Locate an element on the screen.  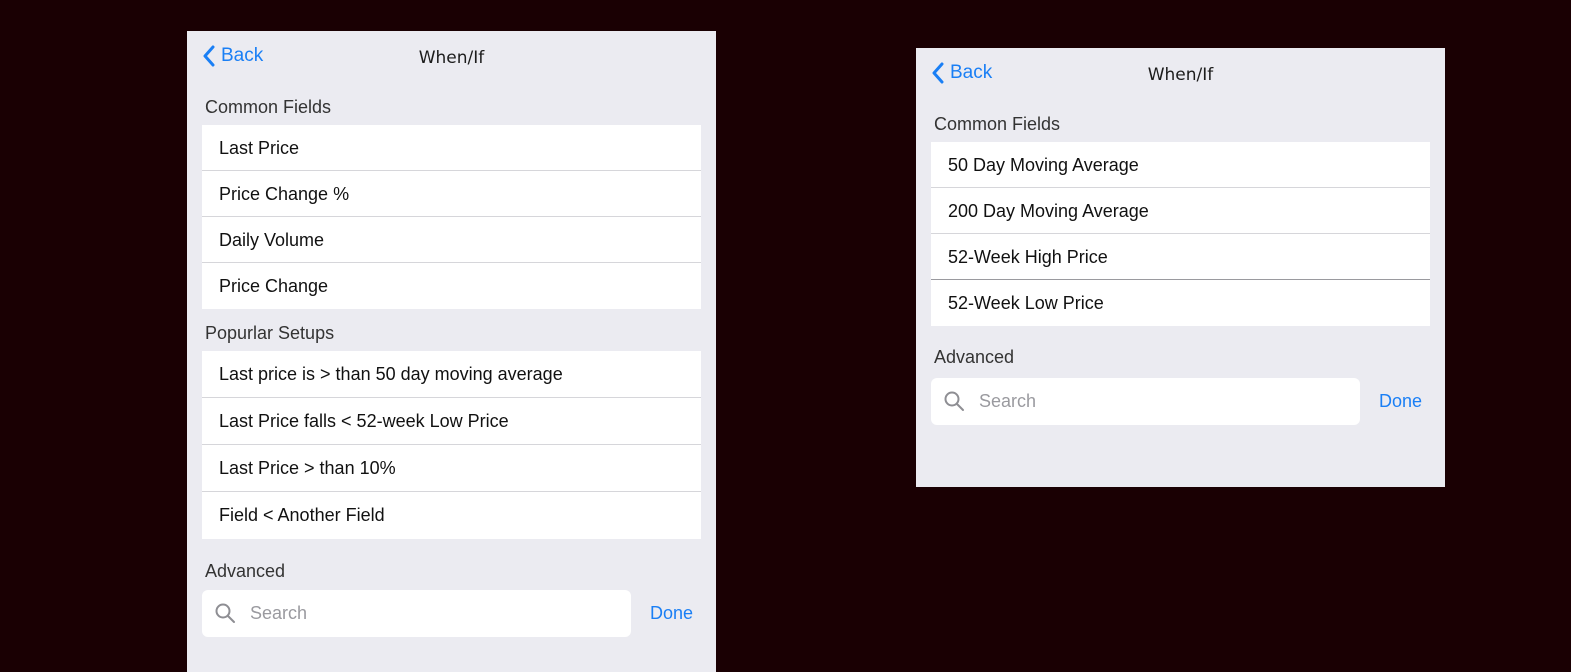
list-item-setup-field-vs-field: Field < Another Field is located at coordinates (451, 515).